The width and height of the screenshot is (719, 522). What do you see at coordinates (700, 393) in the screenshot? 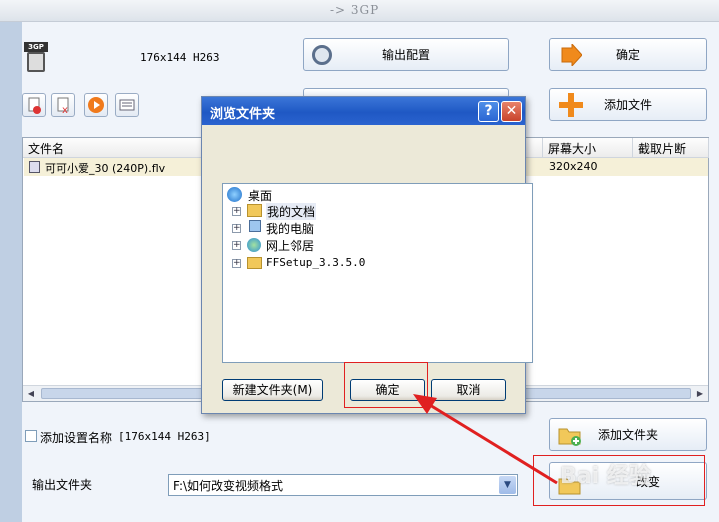
I see `scroll-right-arrow: ▶` at bounding box center [700, 393].